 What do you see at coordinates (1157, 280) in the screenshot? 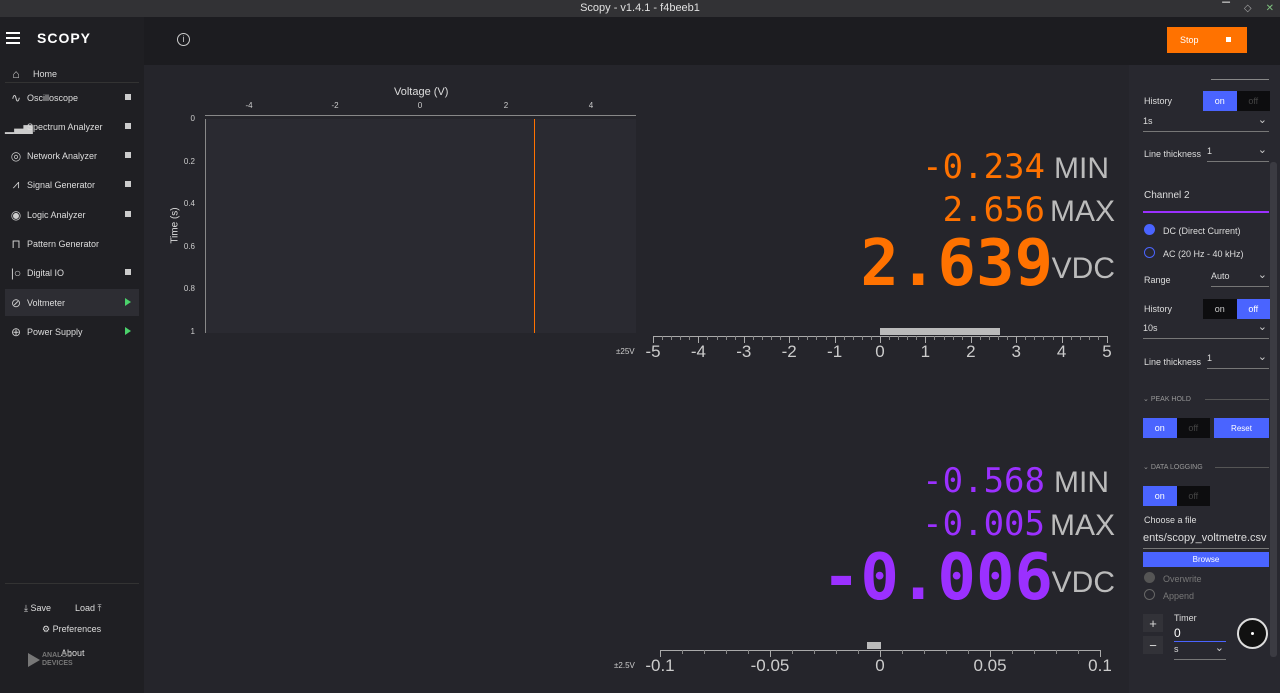
I see `range-label: Range` at bounding box center [1157, 280].